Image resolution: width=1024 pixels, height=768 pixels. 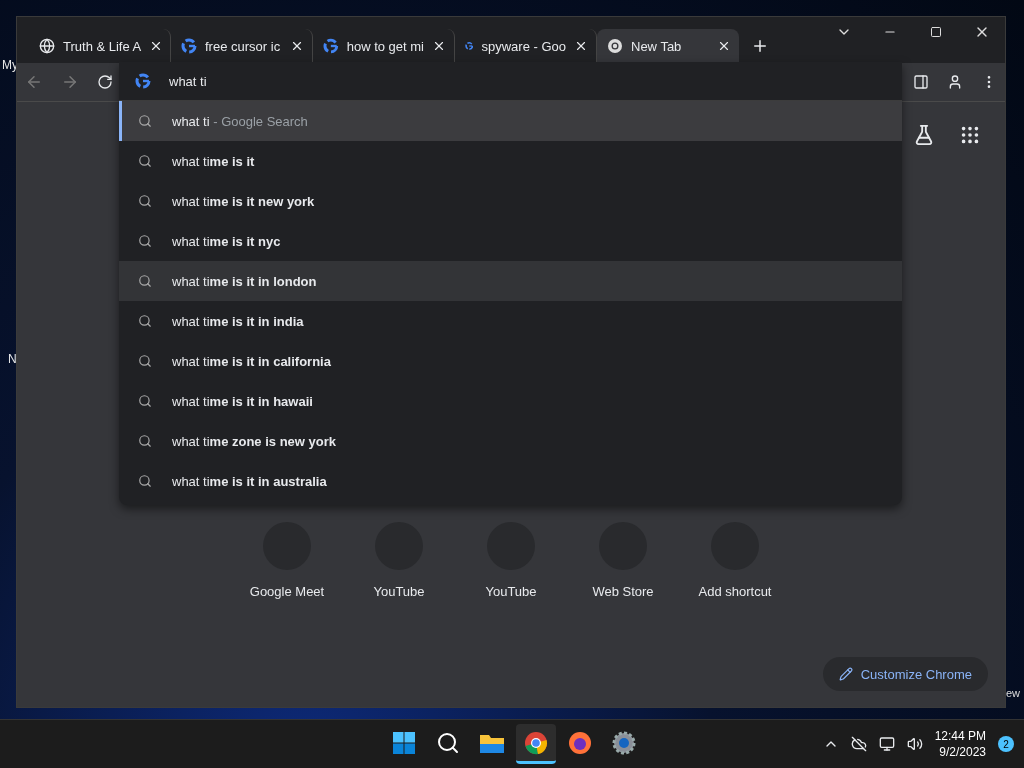 What do you see at coordinates (970, 135) in the screenshot?
I see `apps-icon` at bounding box center [970, 135].